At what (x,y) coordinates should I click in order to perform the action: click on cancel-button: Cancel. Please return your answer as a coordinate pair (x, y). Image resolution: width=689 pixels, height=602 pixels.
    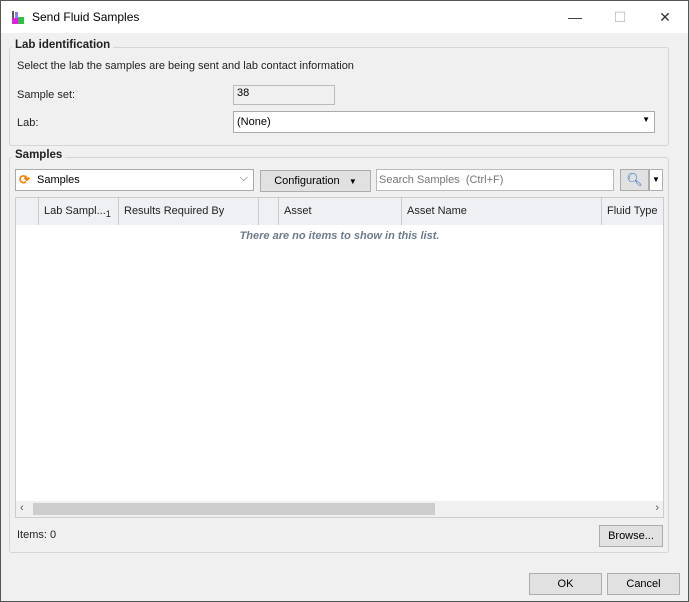
    Looking at the image, I should click on (643, 584).